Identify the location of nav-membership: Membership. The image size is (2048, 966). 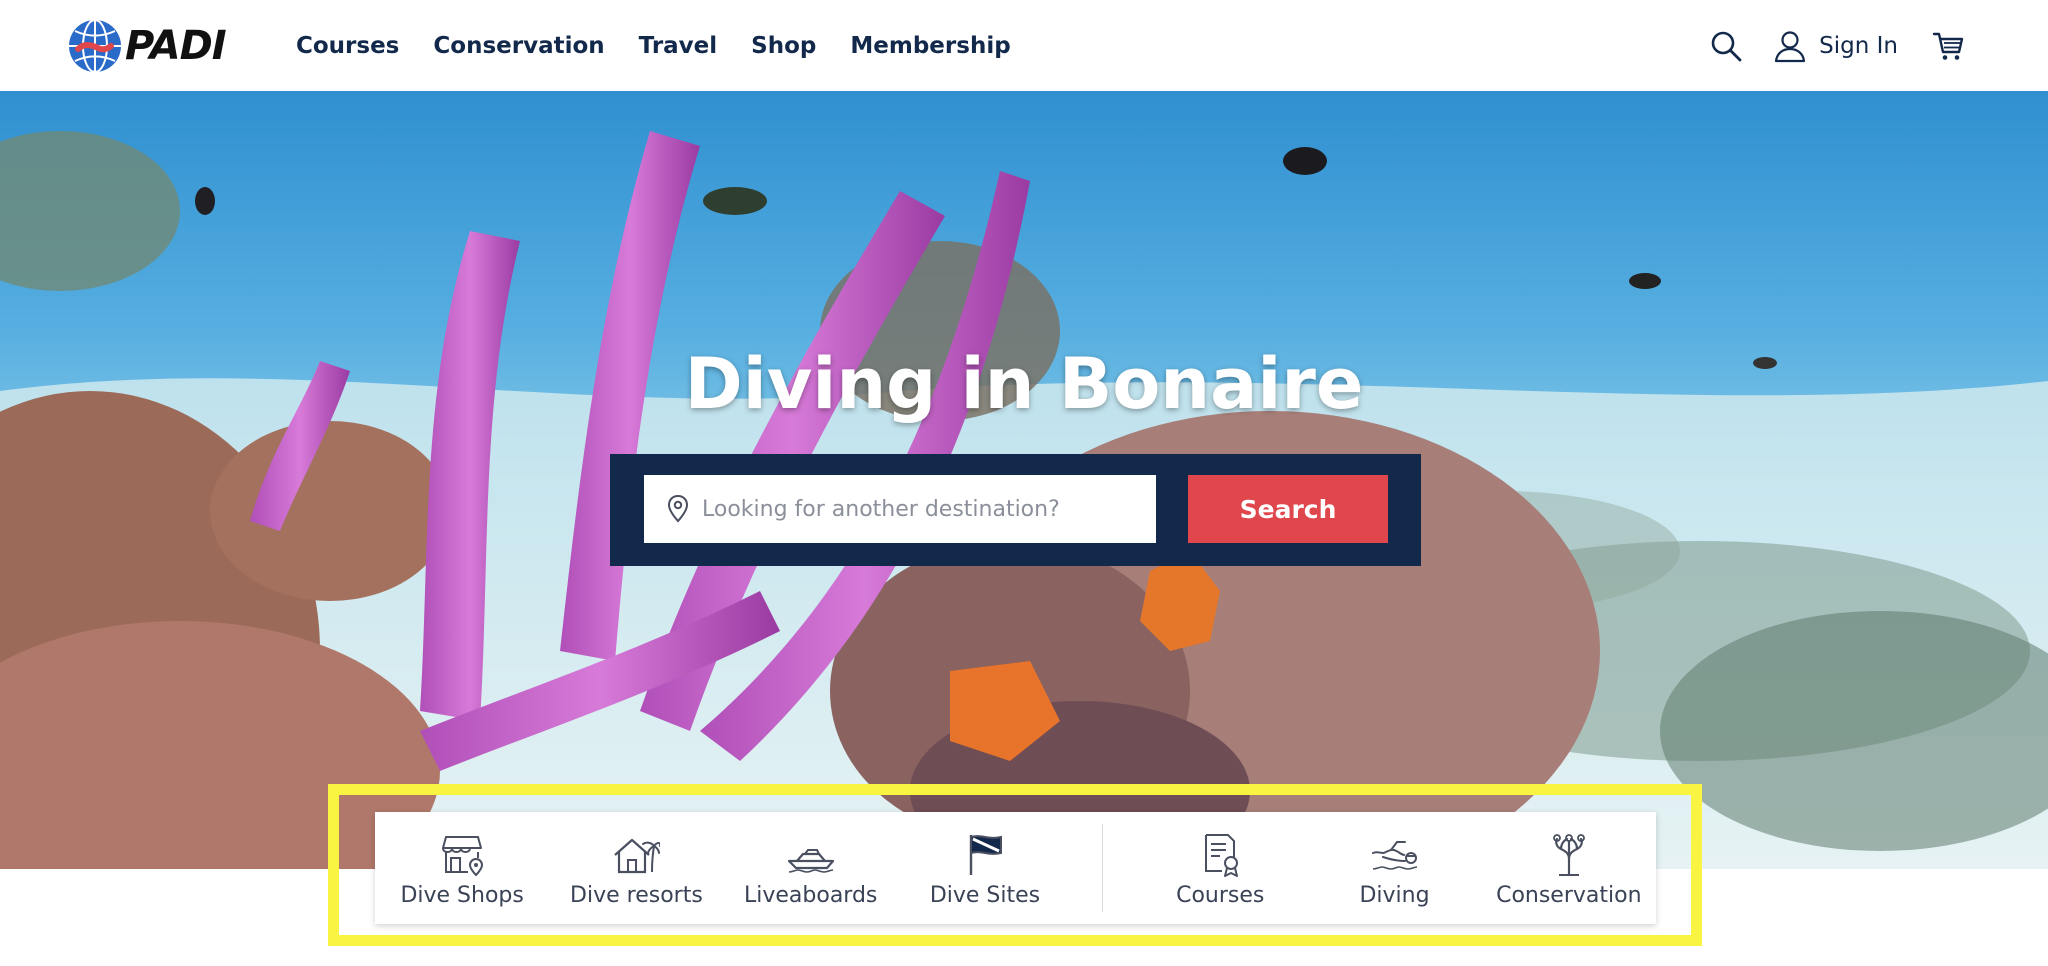
(930, 46).